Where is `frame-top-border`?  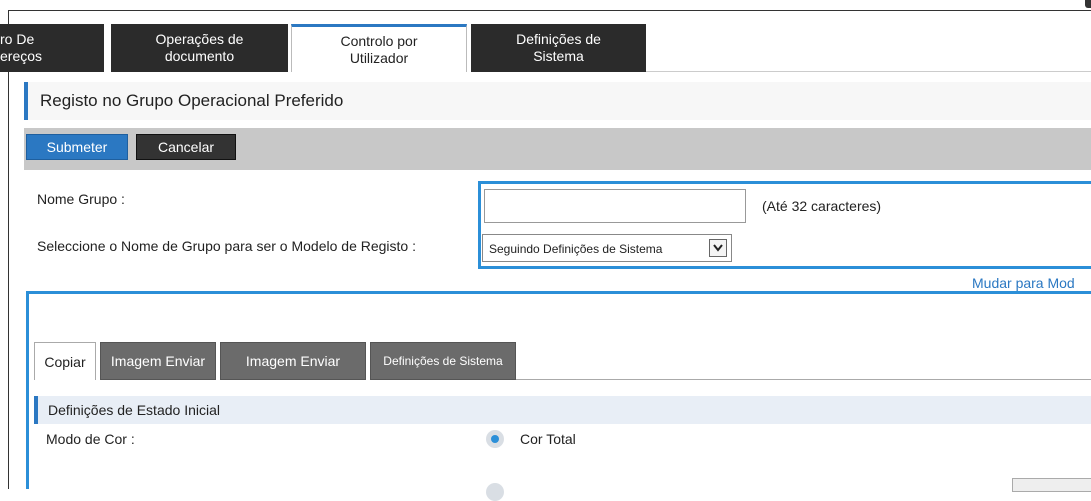
frame-top-border is located at coordinates (549, 10).